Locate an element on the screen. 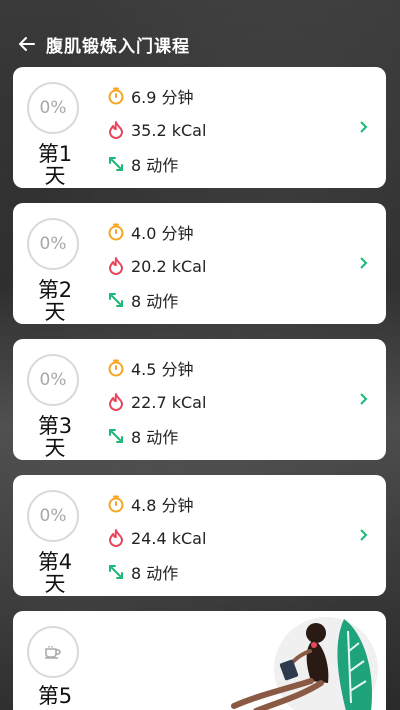 This screenshot has height=710, width=400. top-bar: 腹肌锻炼入门课程 is located at coordinates (200, 44).